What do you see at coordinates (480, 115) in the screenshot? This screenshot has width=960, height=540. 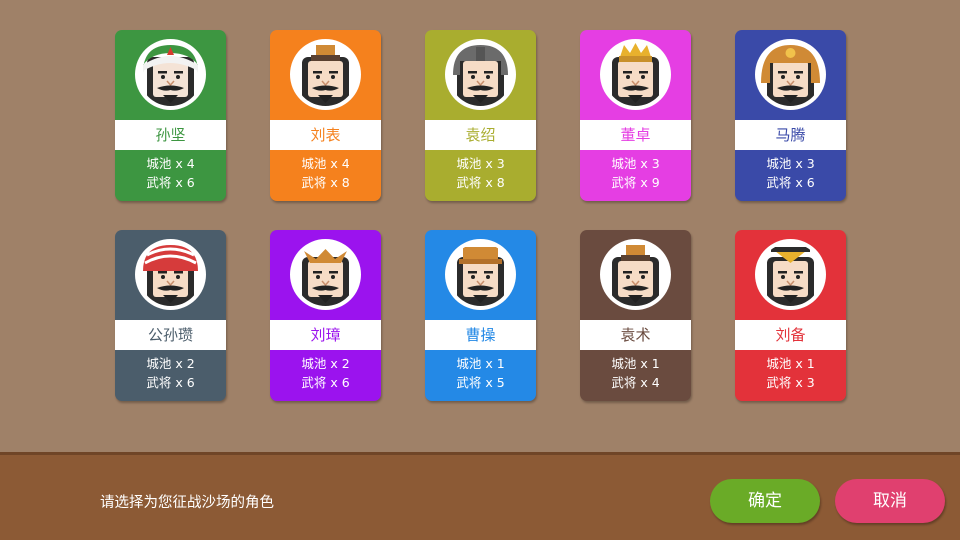 I see `character-card-yuan-shao: 袁绍 城池 x 3 武将 x 8` at bounding box center [480, 115].